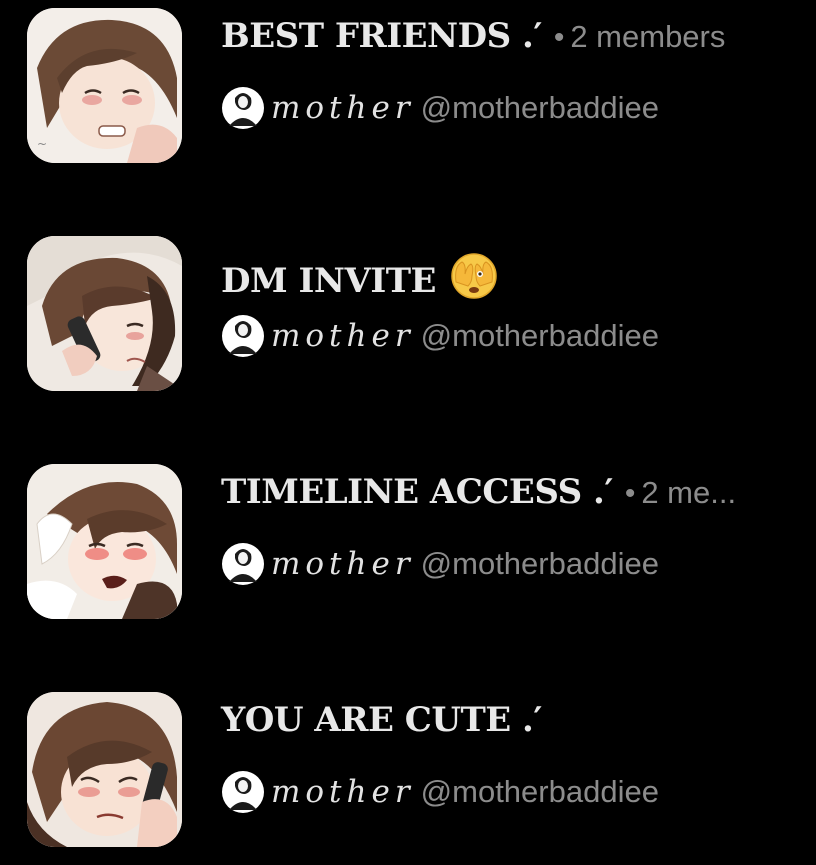 Image resolution: width=816 pixels, height=865 pixels. What do you see at coordinates (381, 36) in the screenshot?
I see `group-title: BEST FRIENDS .′` at bounding box center [381, 36].